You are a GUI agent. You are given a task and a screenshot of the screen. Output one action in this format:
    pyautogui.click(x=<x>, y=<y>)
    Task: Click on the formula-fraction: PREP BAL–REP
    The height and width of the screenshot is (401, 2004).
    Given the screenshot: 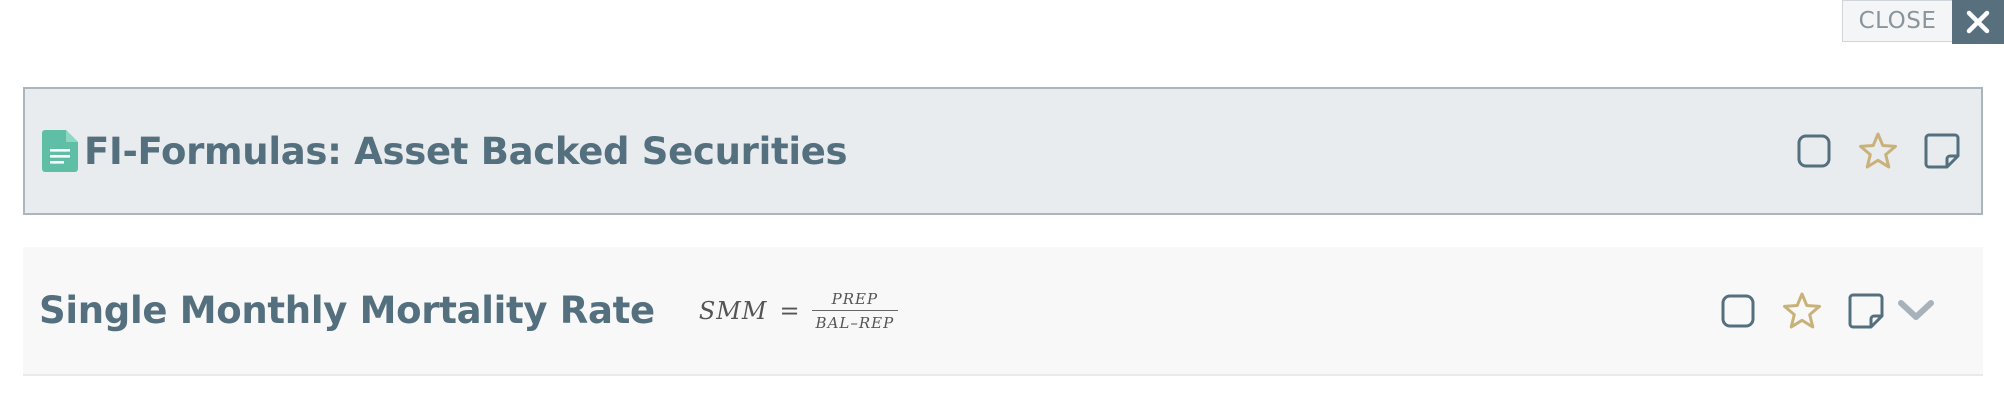 What is the action you would take?
    pyautogui.click(x=855, y=310)
    